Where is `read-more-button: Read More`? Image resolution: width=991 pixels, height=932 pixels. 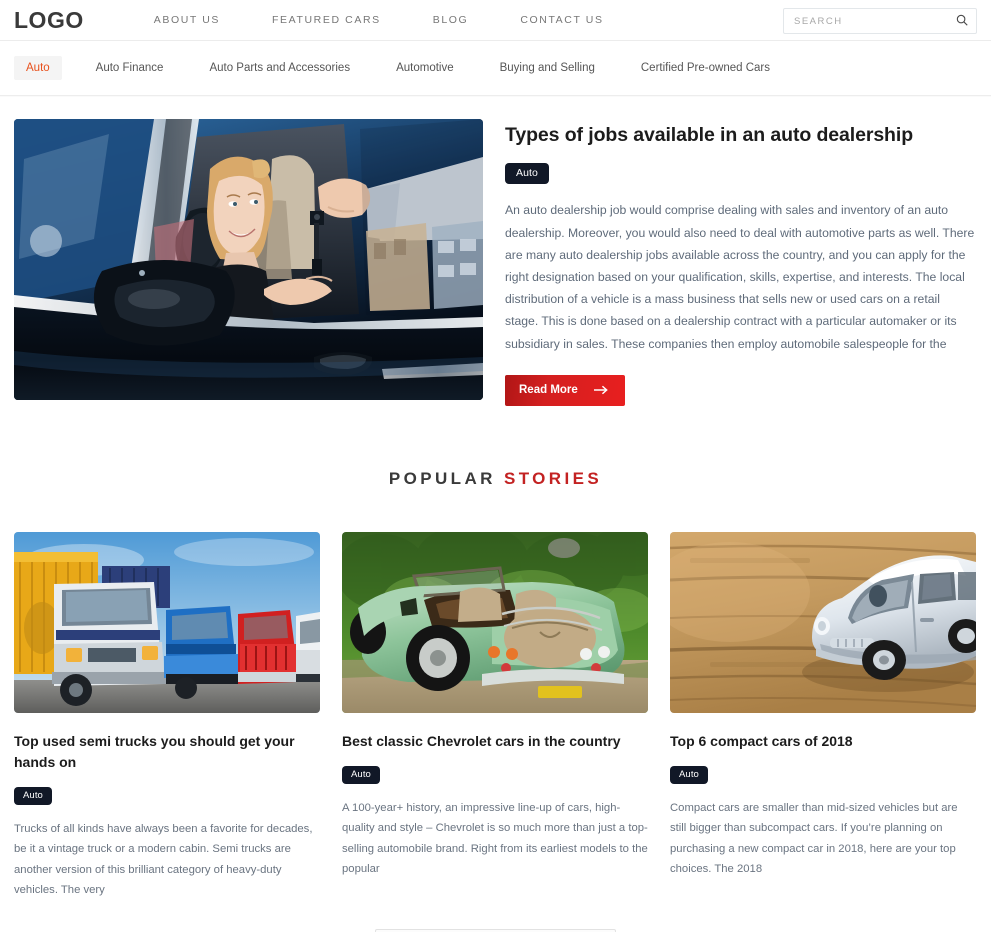 read-more-button: Read More is located at coordinates (565, 390).